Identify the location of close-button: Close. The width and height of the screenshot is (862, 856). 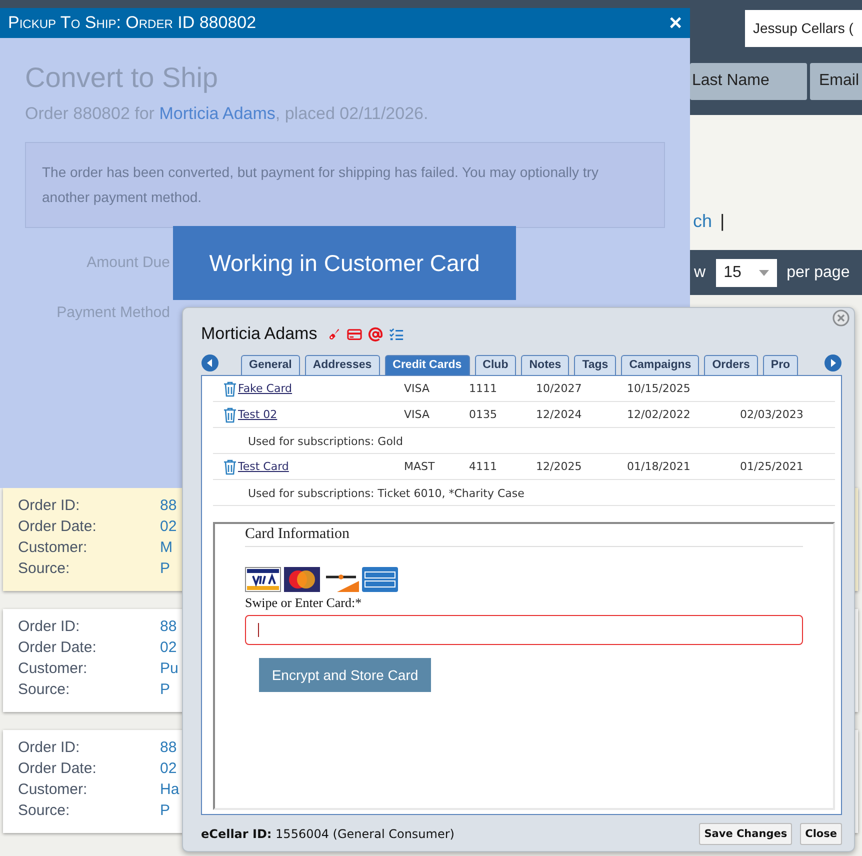
(821, 834).